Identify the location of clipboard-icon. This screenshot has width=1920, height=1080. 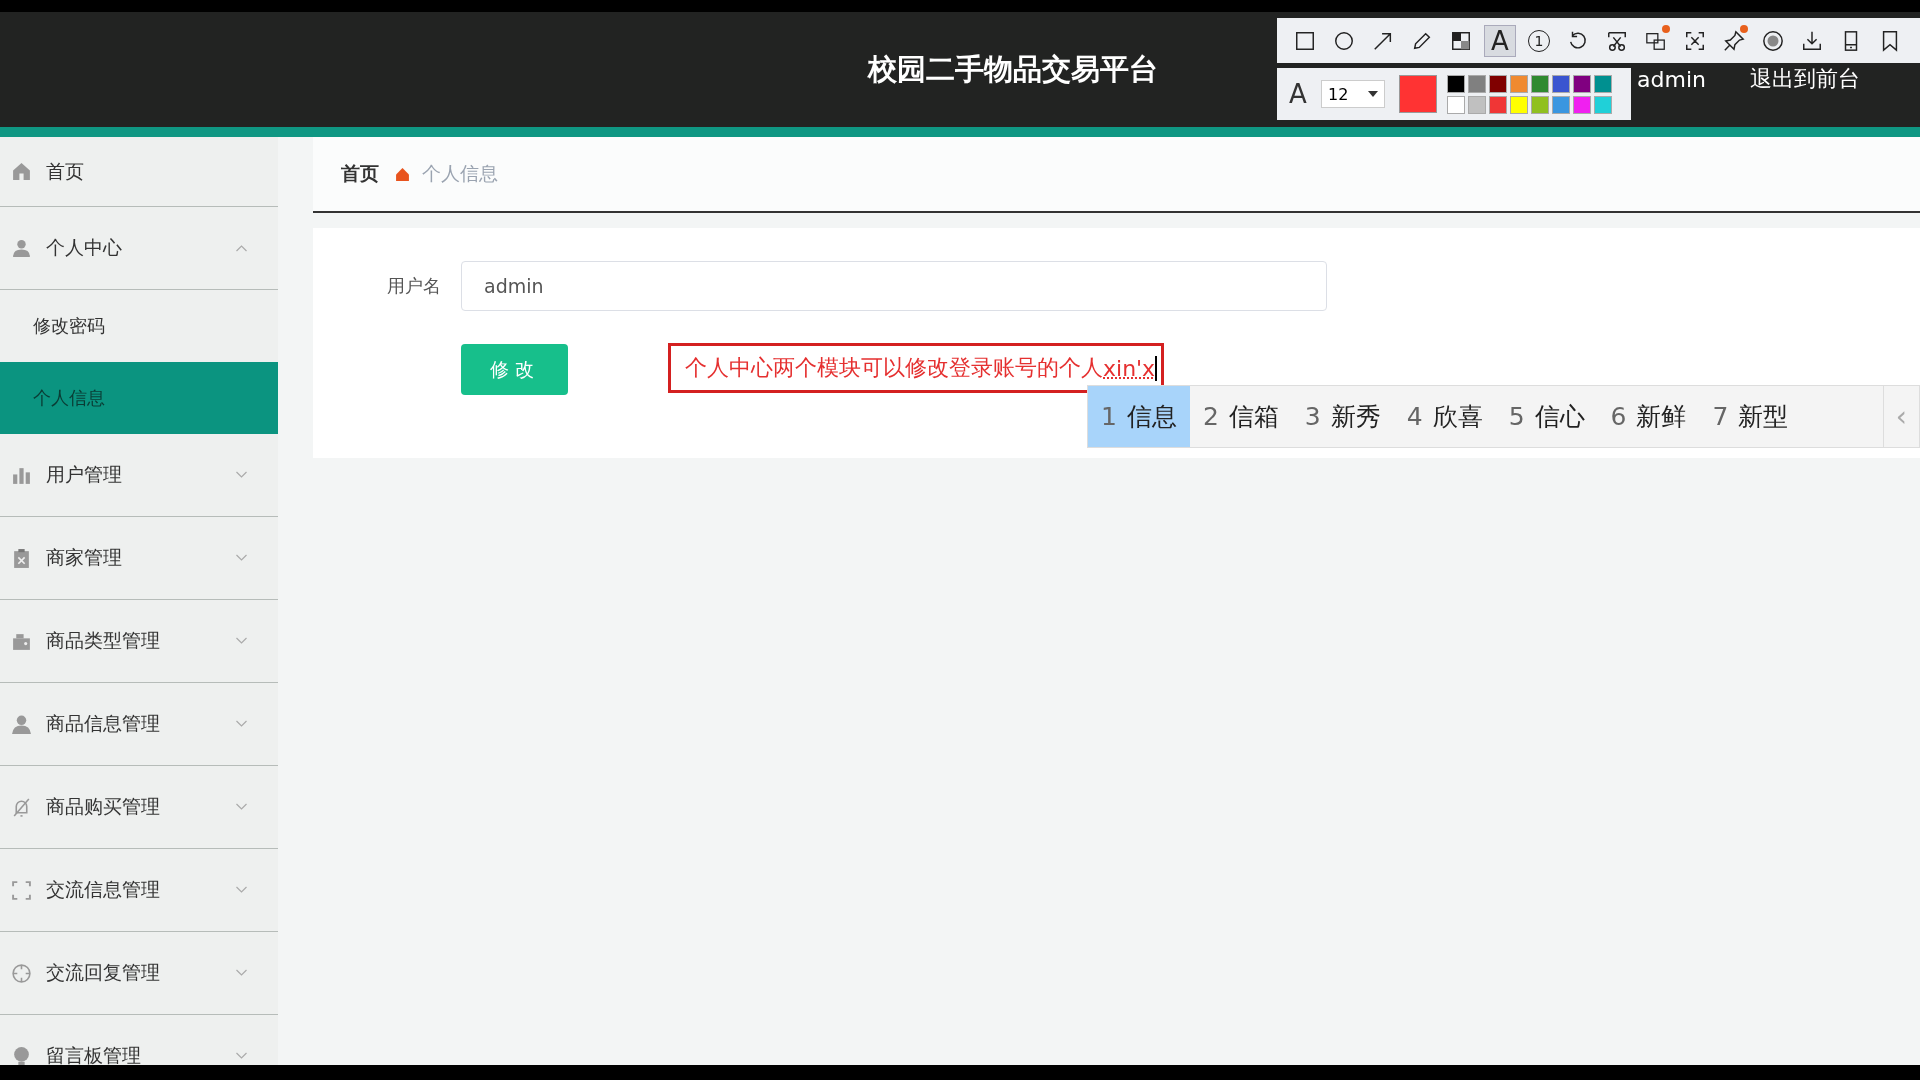
(21, 558).